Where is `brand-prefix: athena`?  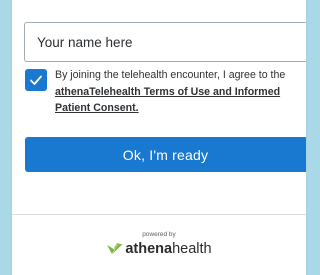 brand-prefix: athena is located at coordinates (149, 249).